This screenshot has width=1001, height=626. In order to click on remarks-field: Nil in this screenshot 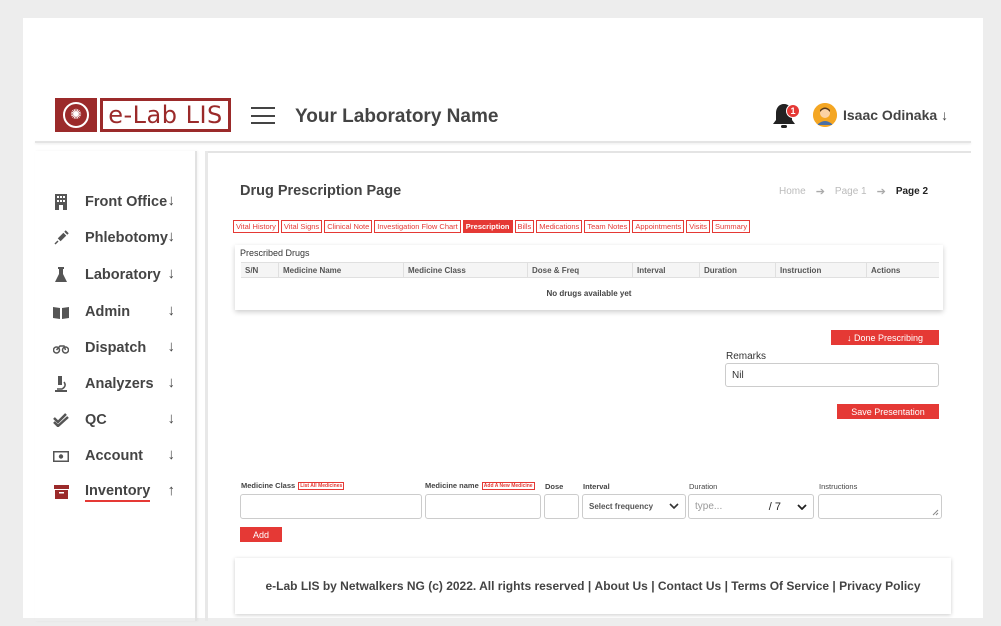, I will do `click(832, 375)`.